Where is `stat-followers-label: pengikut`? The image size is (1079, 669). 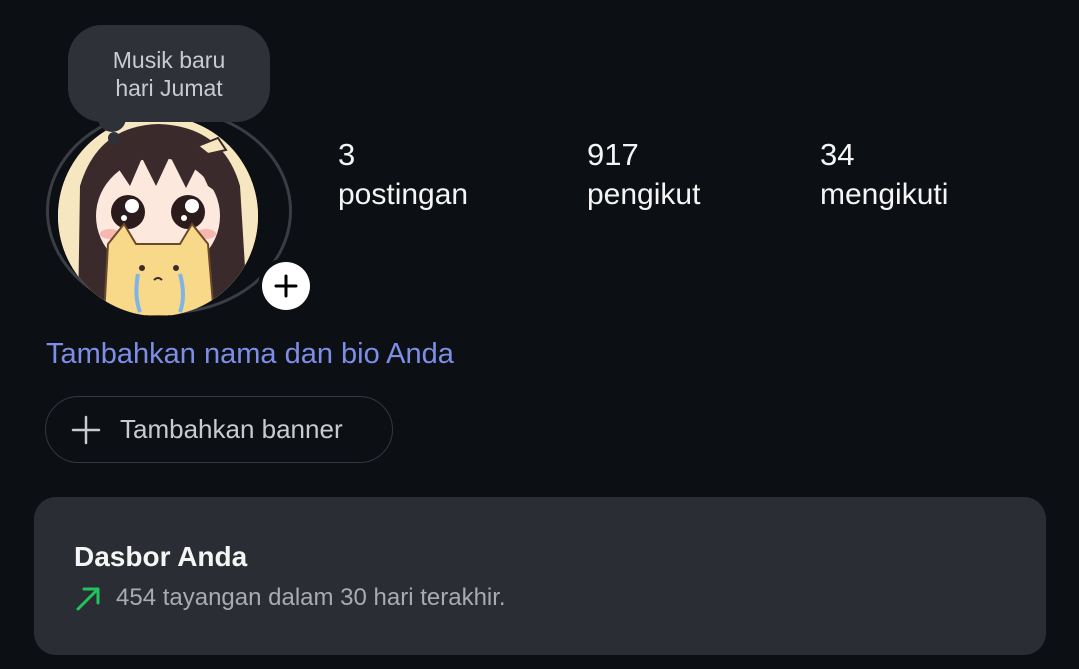
stat-followers-label: pengikut is located at coordinates (644, 194).